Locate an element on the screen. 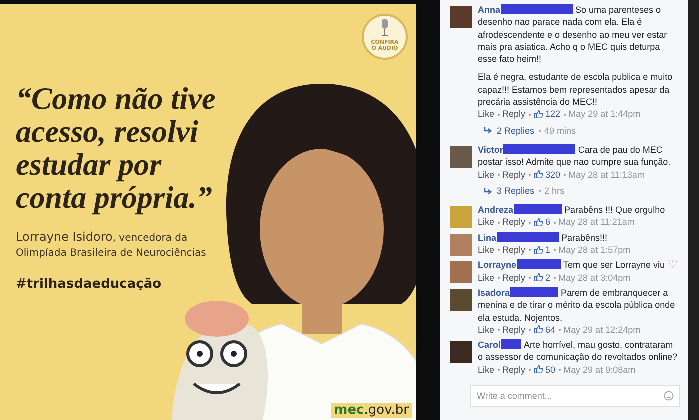 This screenshot has height=420, width=699. comment-text: Isadora Parem de embranquecer a menina e de tirar o mérito da escola pública onde ela estuda. Nojentos. is located at coordinates (577, 305).